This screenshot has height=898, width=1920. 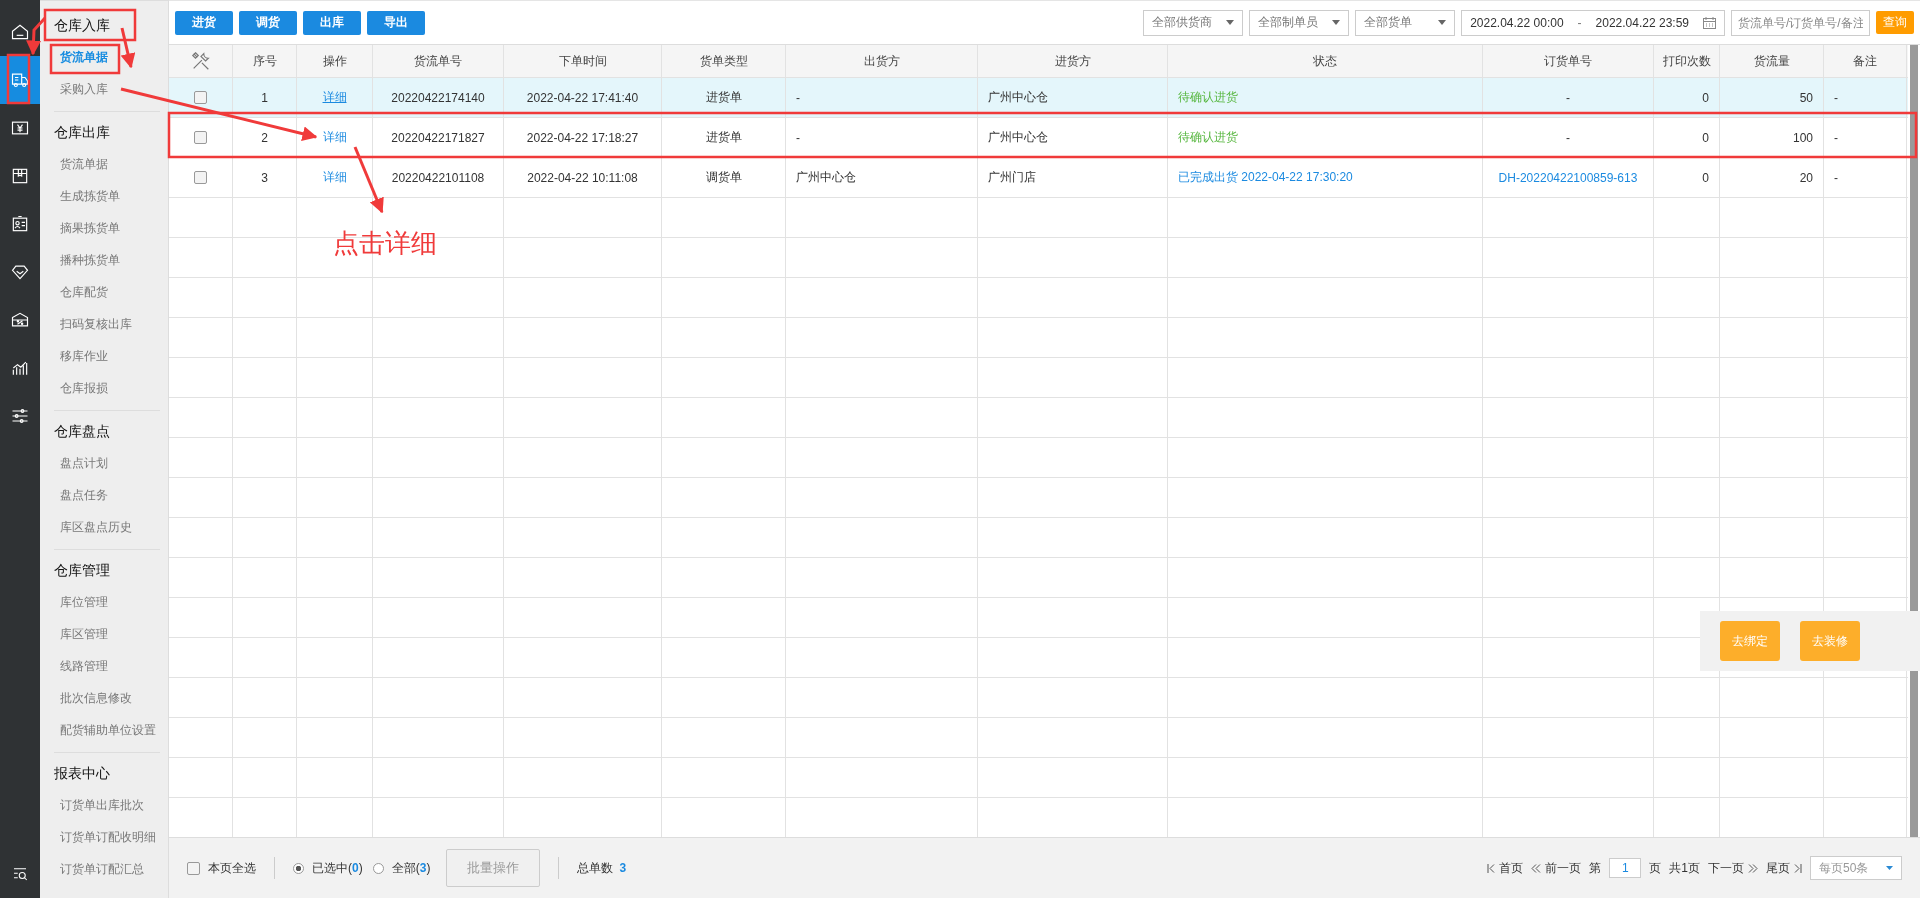 What do you see at coordinates (107, 196) in the screenshot?
I see `menu-item: 生成拣货单` at bounding box center [107, 196].